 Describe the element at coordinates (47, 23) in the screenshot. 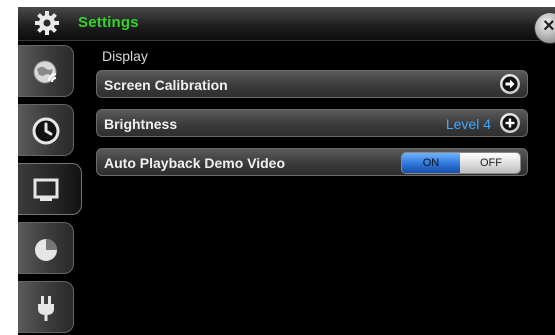

I see `gear-icon` at that location.